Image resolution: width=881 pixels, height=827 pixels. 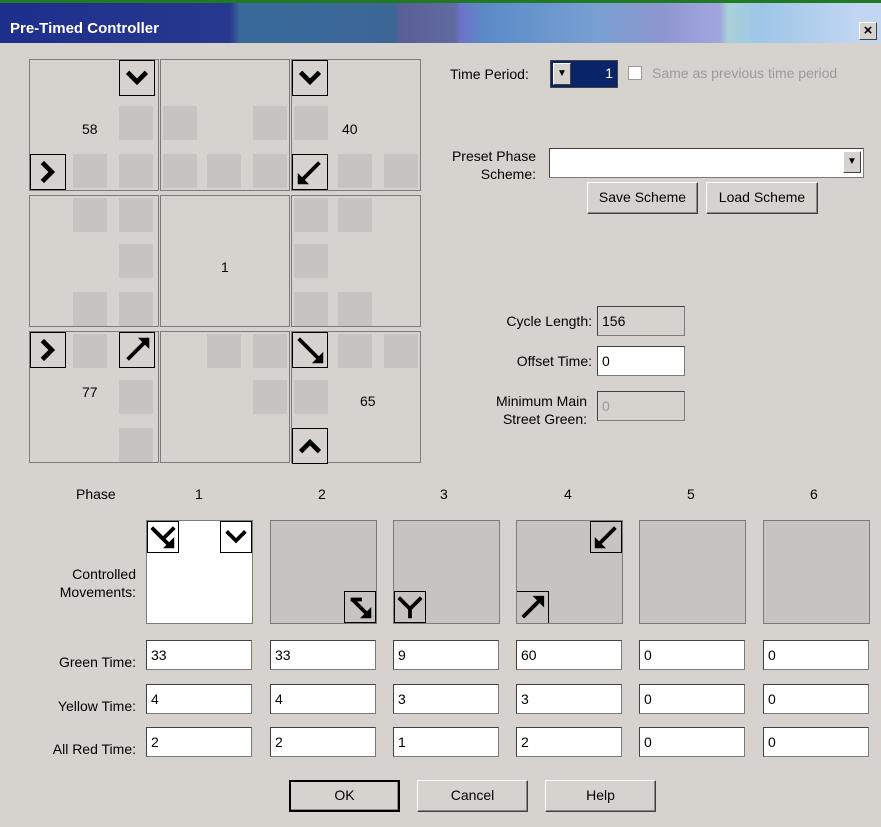 I want to click on phase-number: 2, so click(x=322, y=494).